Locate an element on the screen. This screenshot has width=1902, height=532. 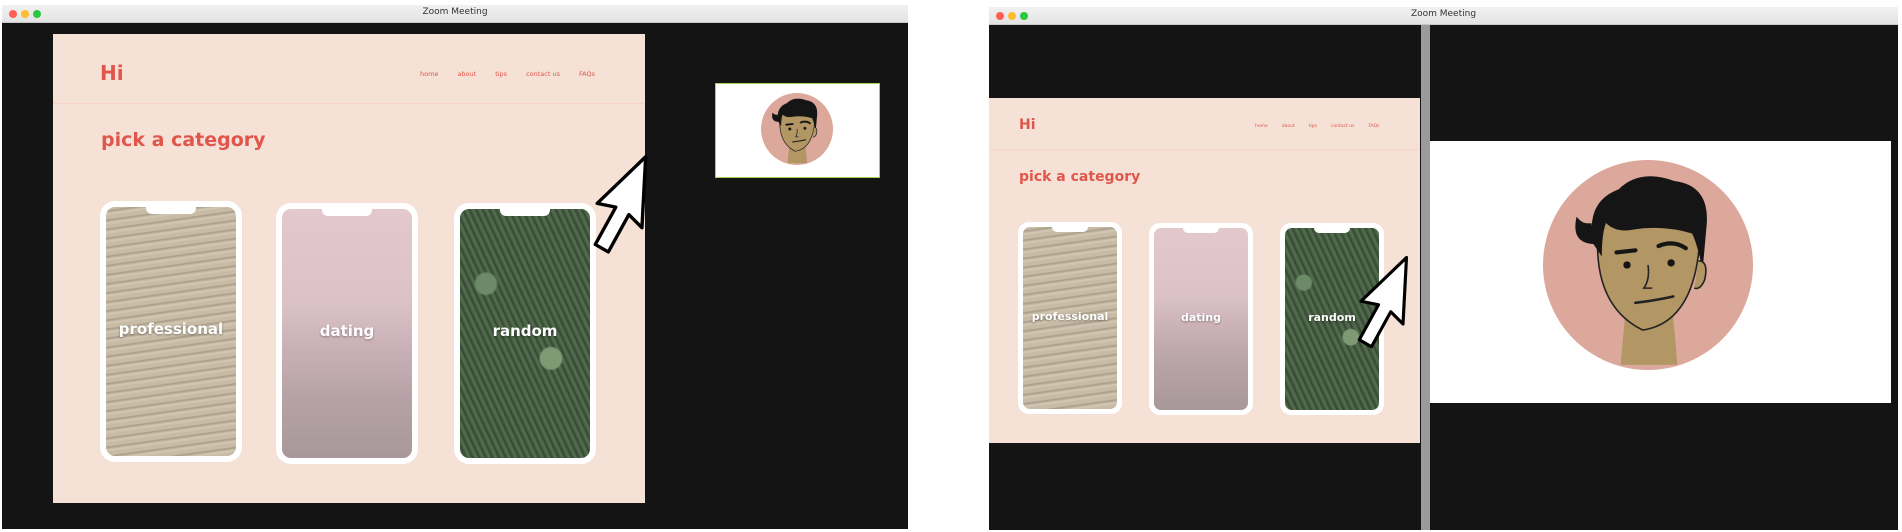
category-card-random: random is located at coordinates (525, 333).